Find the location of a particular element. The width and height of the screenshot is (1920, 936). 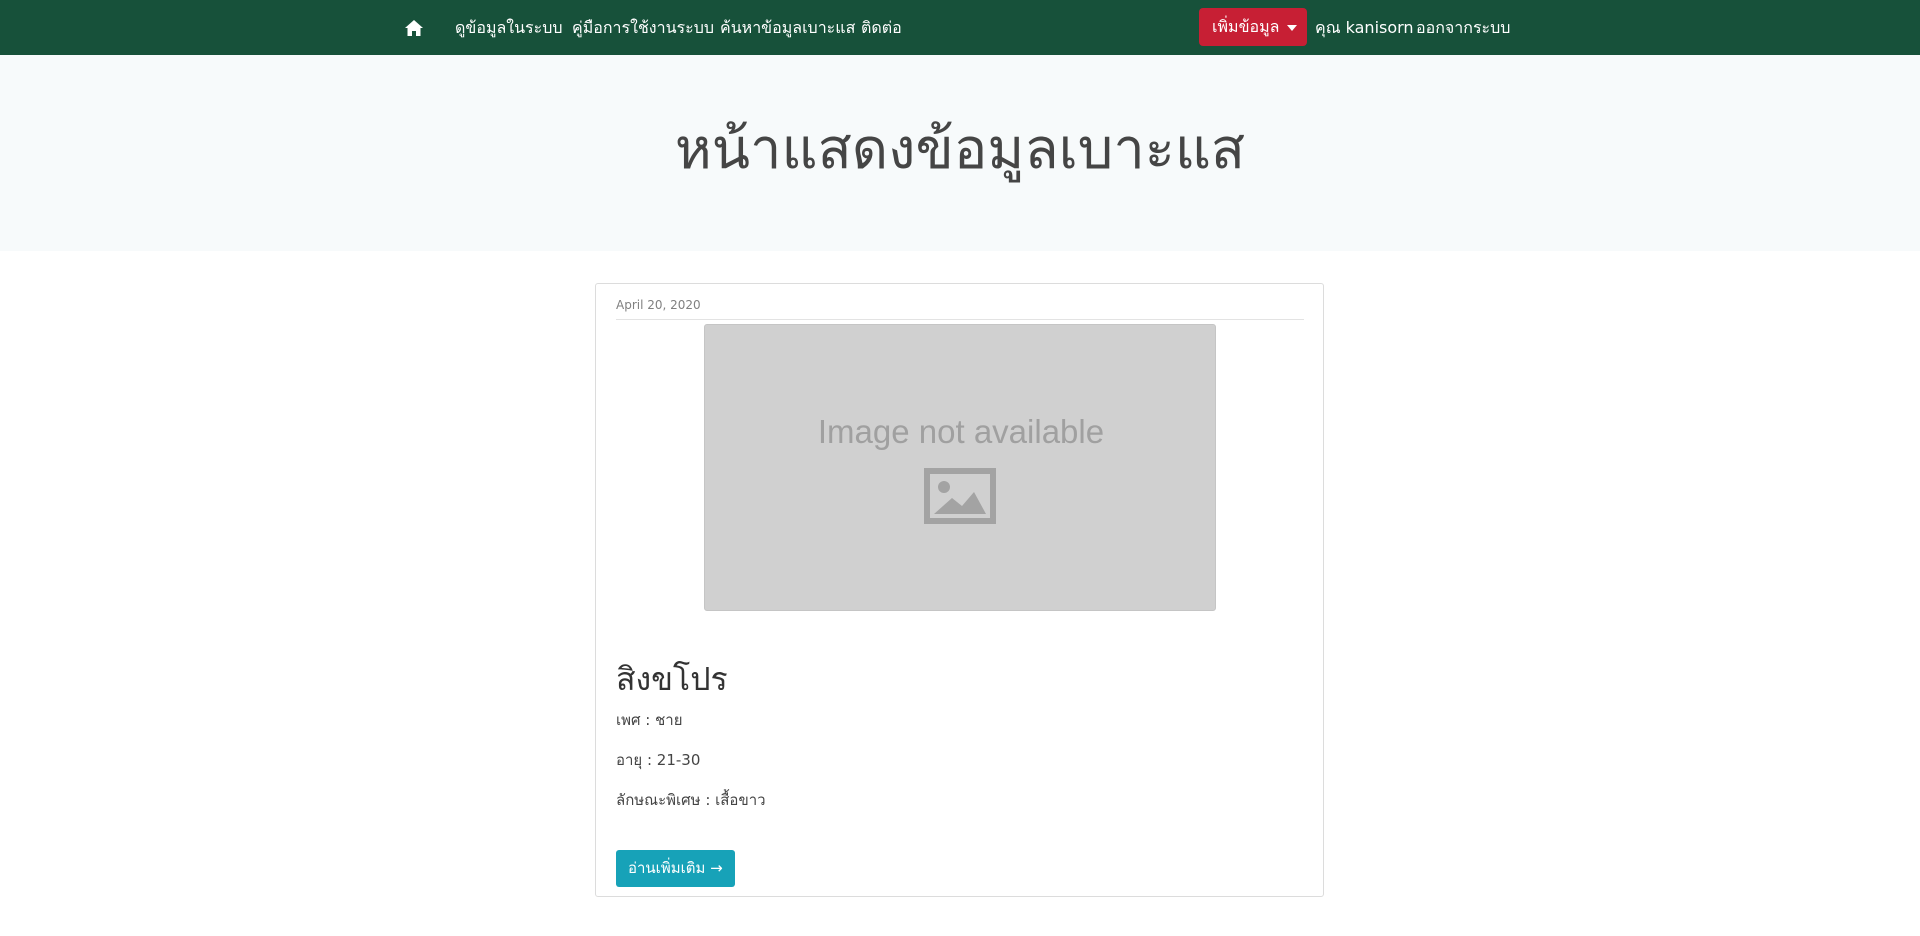

nav-link-search-clues: ค้นหาข้อมูลเบาะแส is located at coordinates (787, 27).